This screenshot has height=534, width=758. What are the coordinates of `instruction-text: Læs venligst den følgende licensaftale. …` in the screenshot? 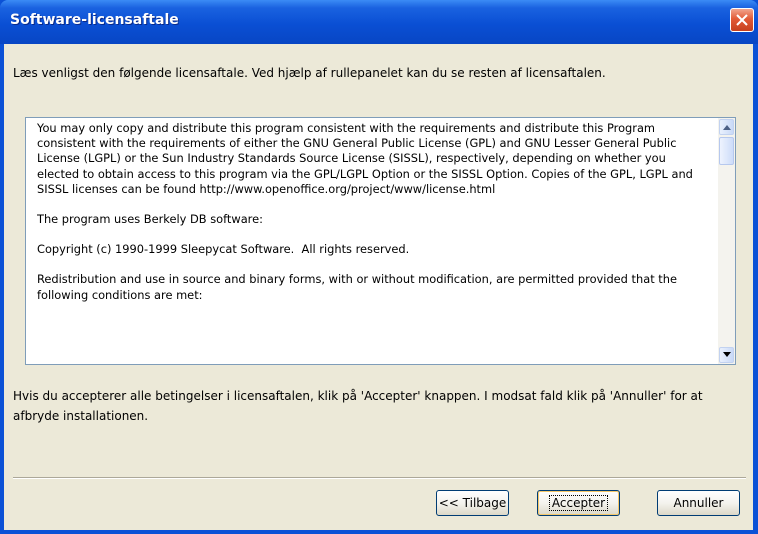 It's located at (309, 73).